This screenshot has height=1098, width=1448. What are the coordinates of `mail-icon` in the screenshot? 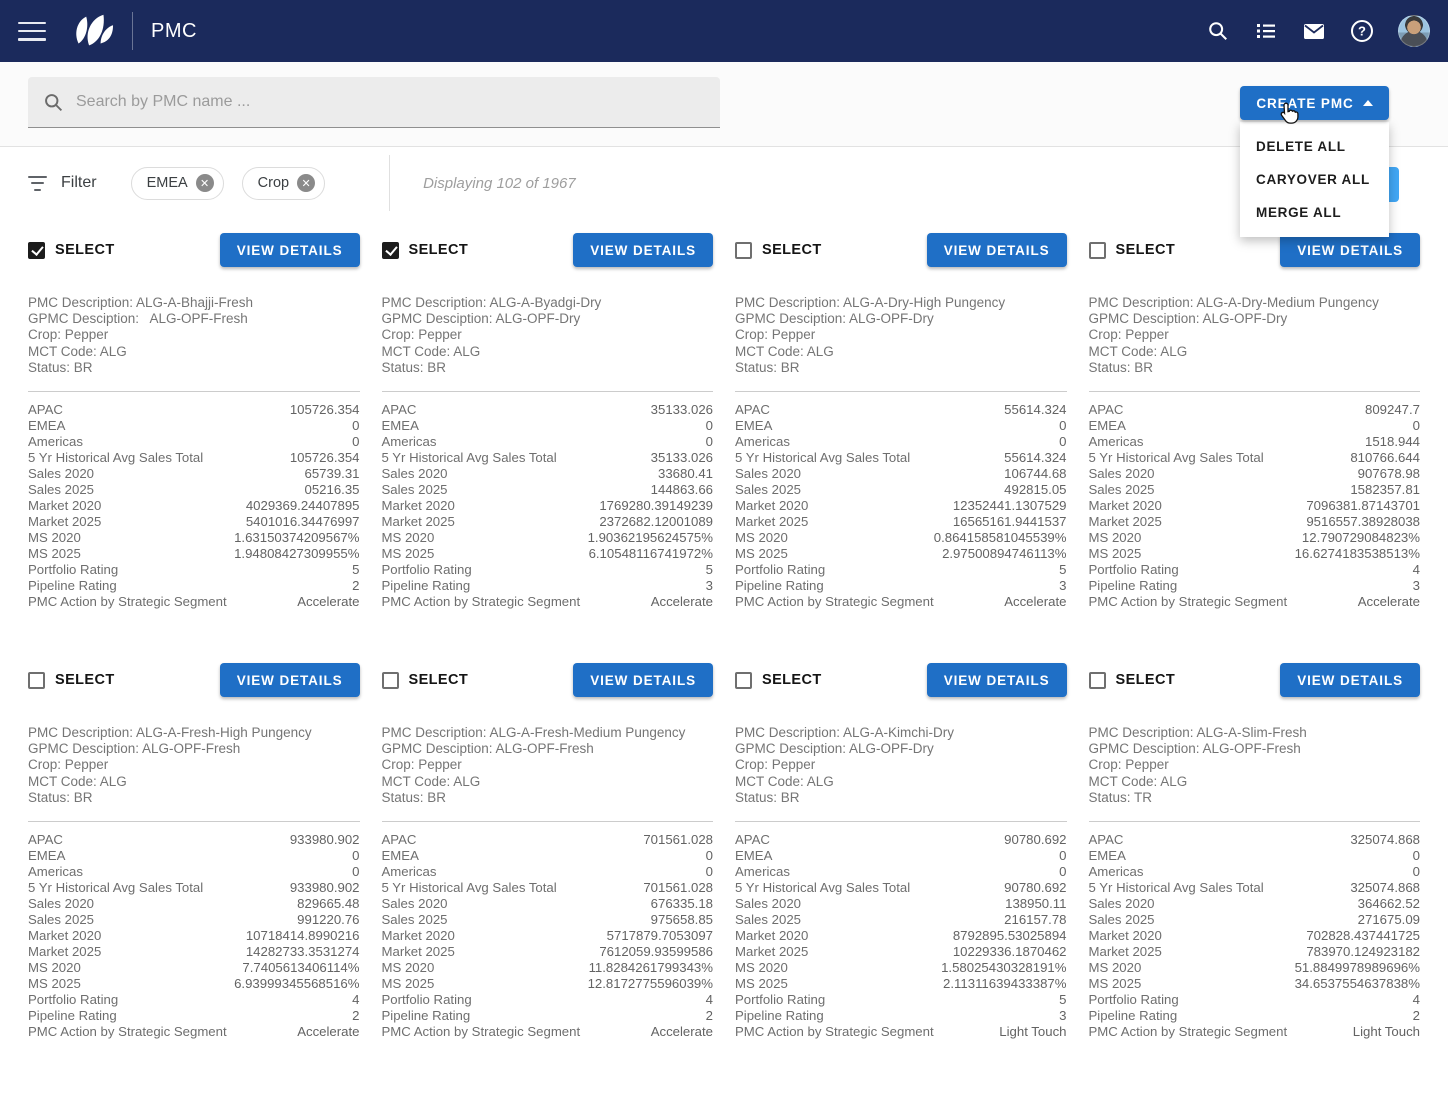 It's located at (1314, 31).